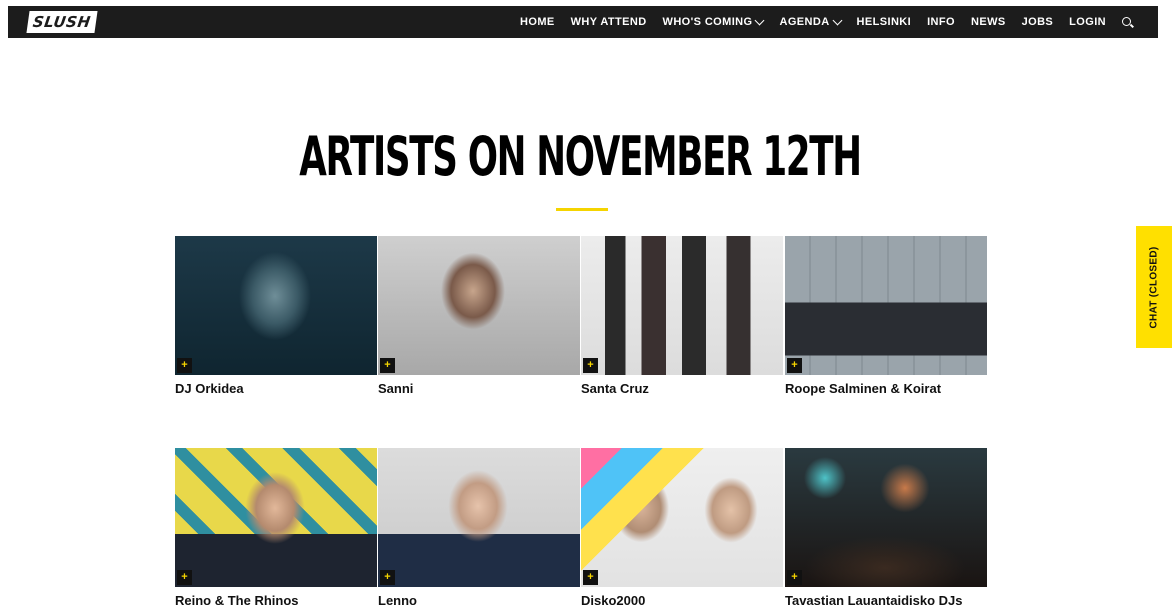  What do you see at coordinates (479, 600) in the screenshot?
I see `artist-name: Lenno` at bounding box center [479, 600].